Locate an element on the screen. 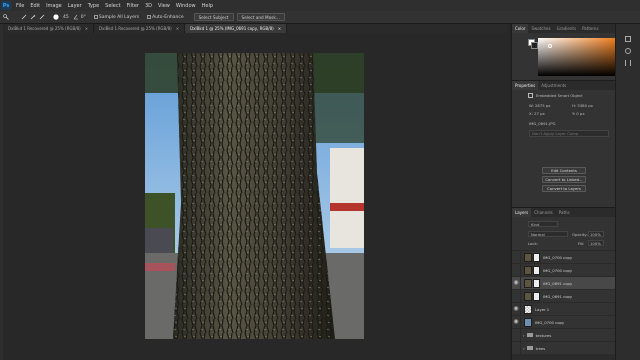 The image size is (640, 360). document-tab-active: DxlBkd 1 @ 25% (IMG_0691 copy, RGB/8) × is located at coordinates (236, 28).